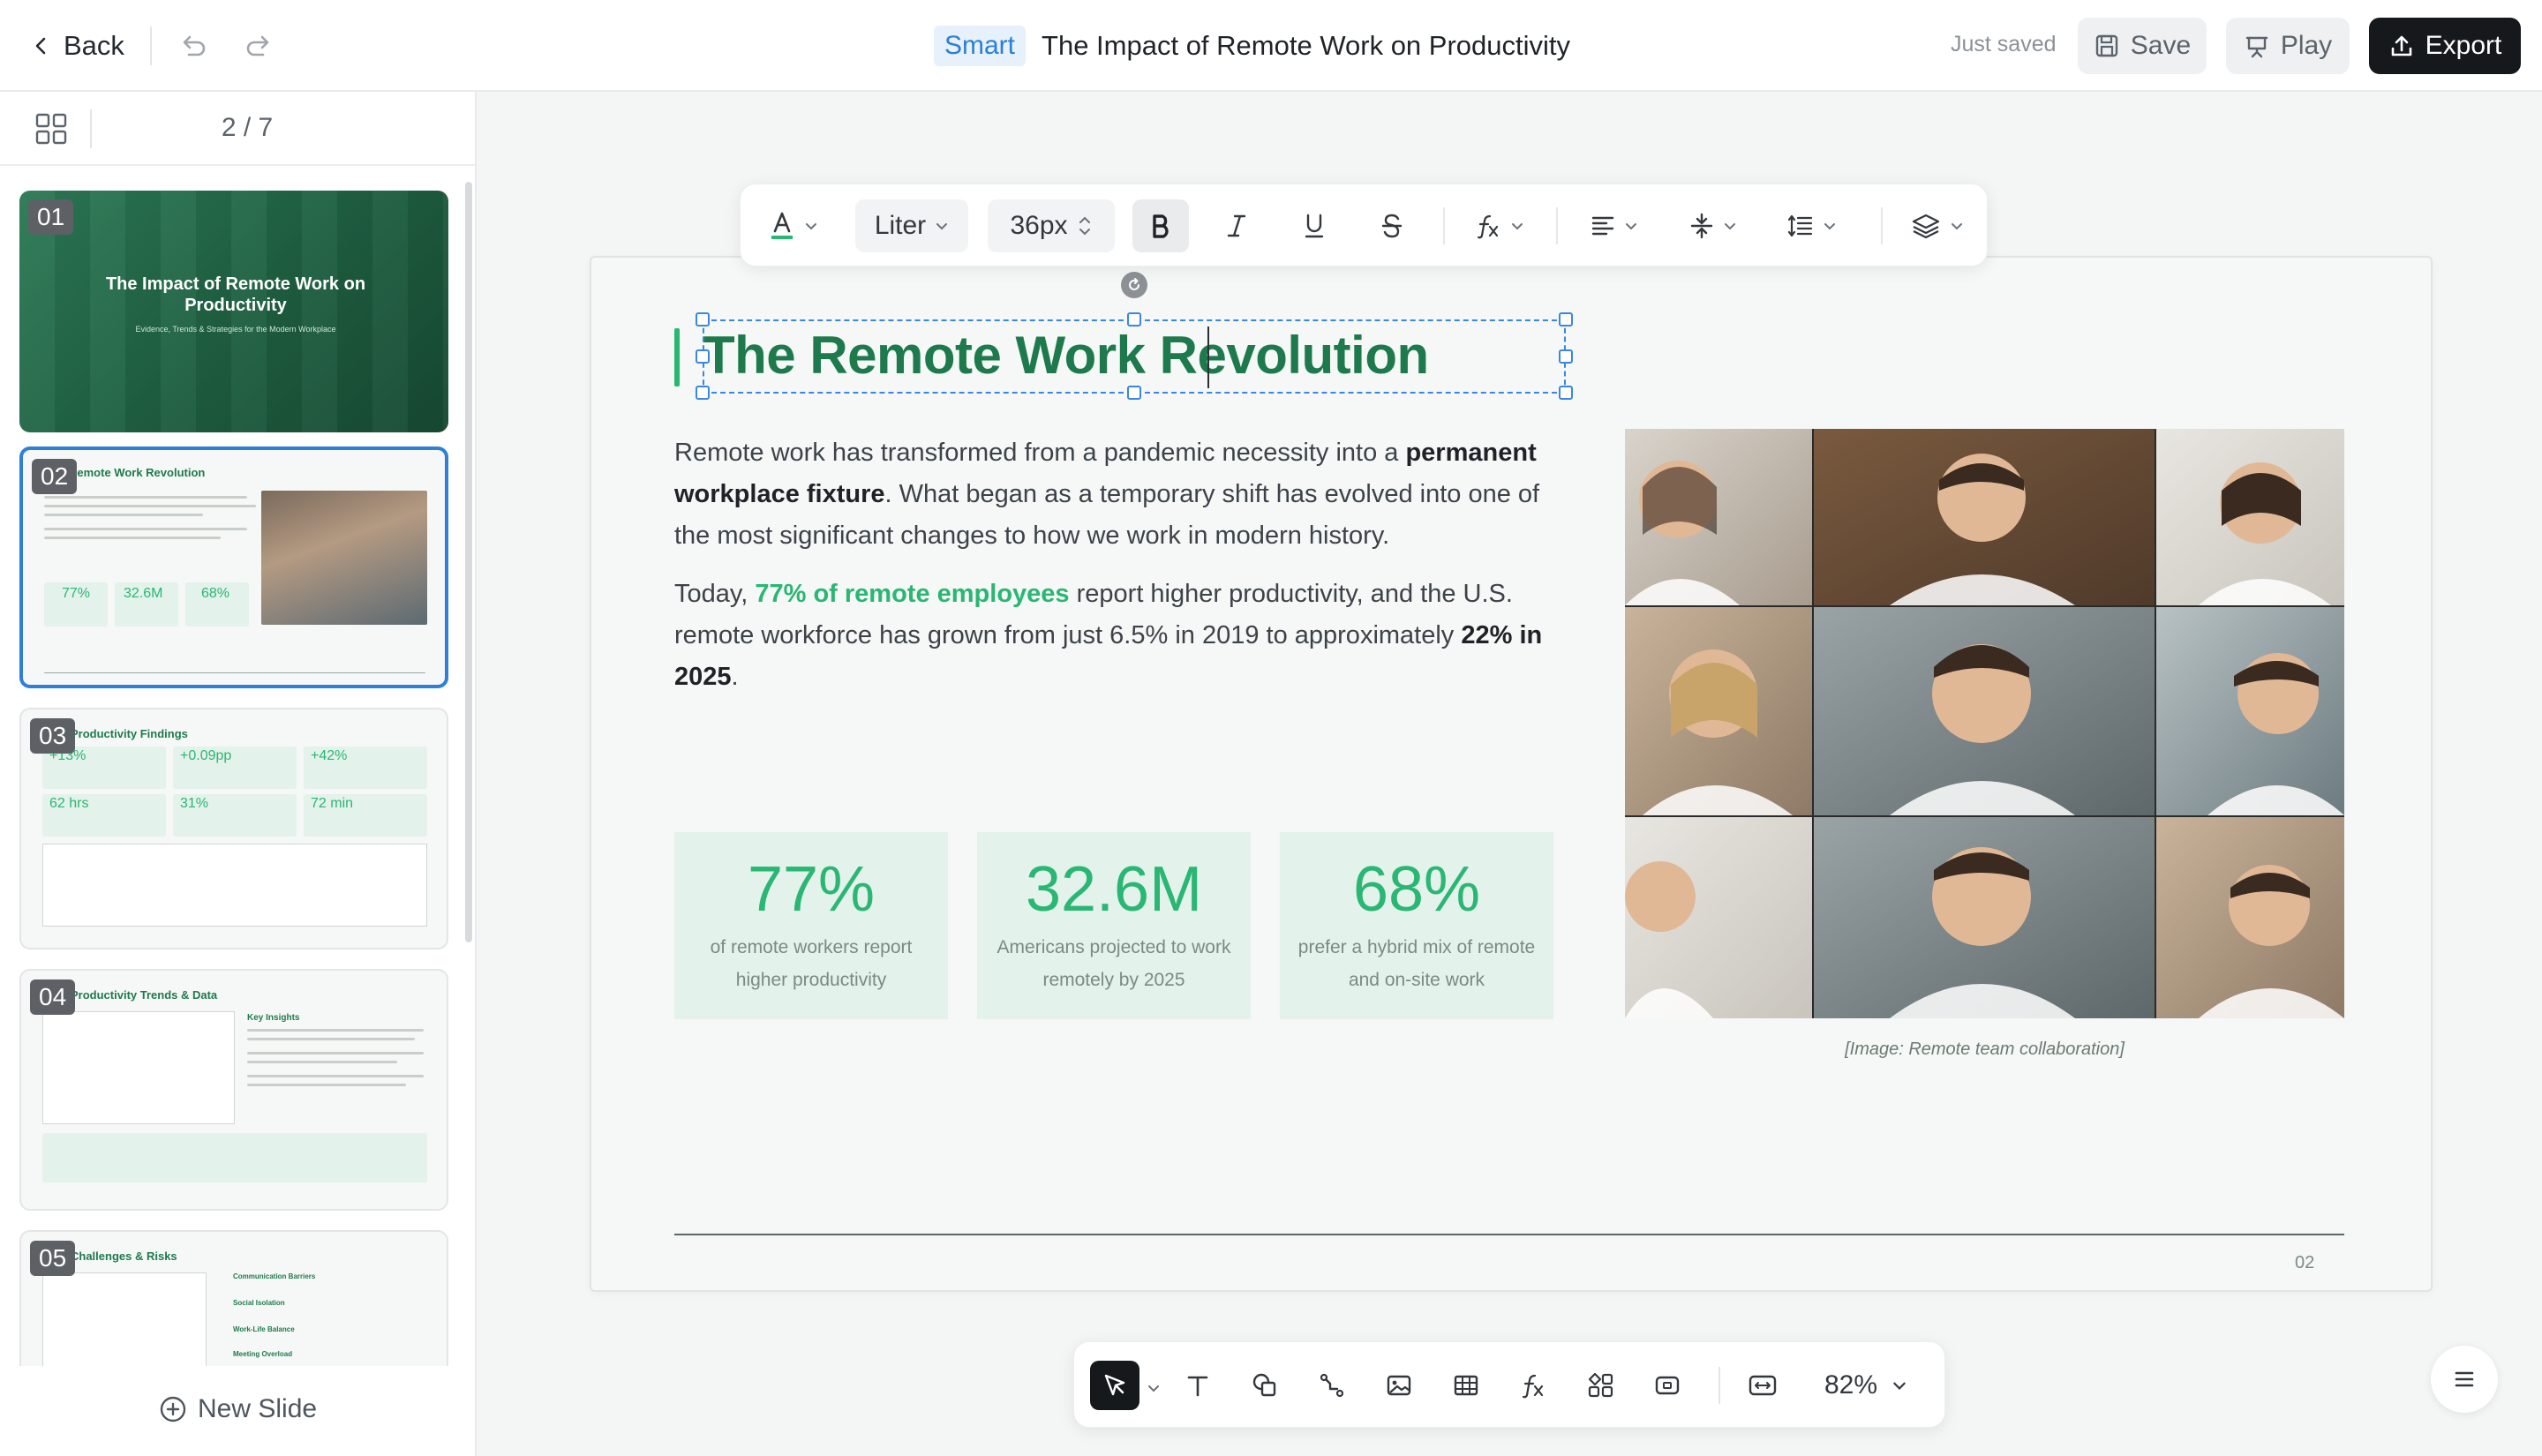 This screenshot has height=1456, width=2542. I want to click on resize-handle-left, so click(703, 356).